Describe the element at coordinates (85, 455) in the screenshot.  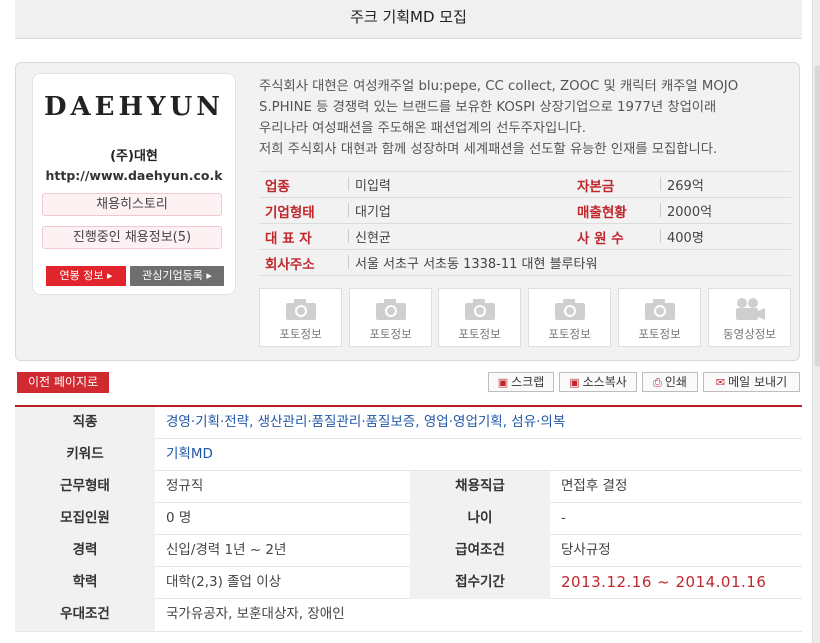
I see `keyword-label: 키워드` at that location.